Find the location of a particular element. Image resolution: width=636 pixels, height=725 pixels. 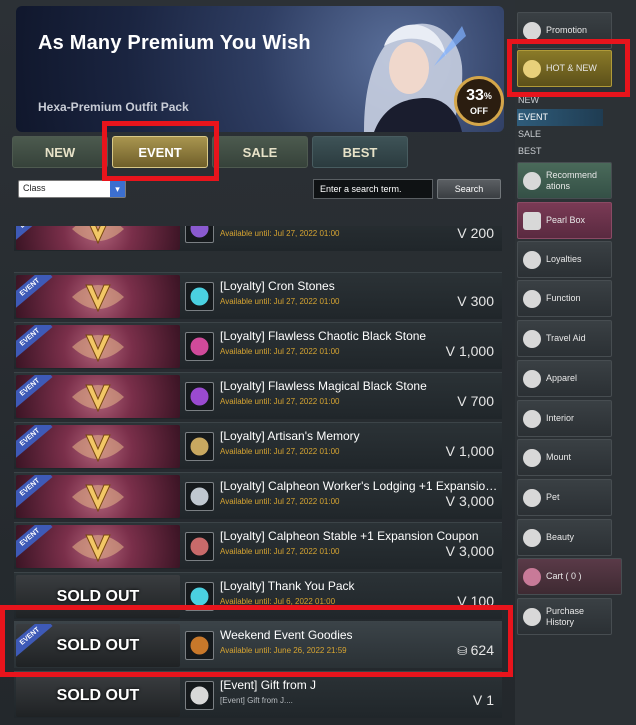

history-icon is located at coordinates (532, 617).